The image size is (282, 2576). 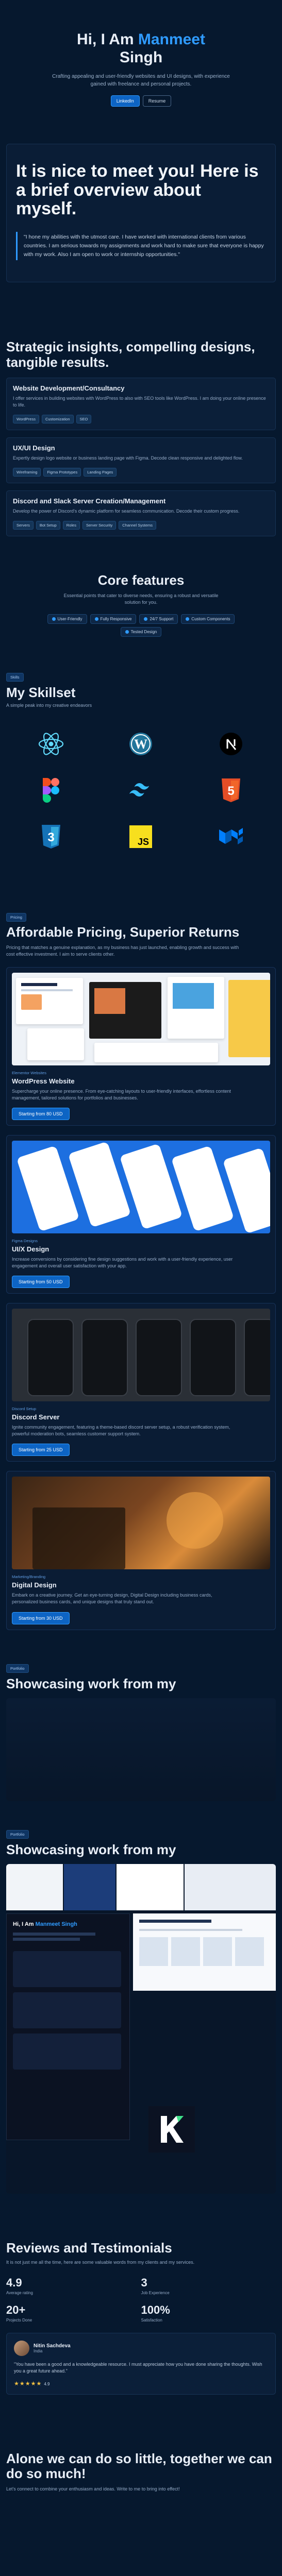 What do you see at coordinates (16, 917) in the screenshot?
I see `pricing-badge: Pricing` at bounding box center [16, 917].